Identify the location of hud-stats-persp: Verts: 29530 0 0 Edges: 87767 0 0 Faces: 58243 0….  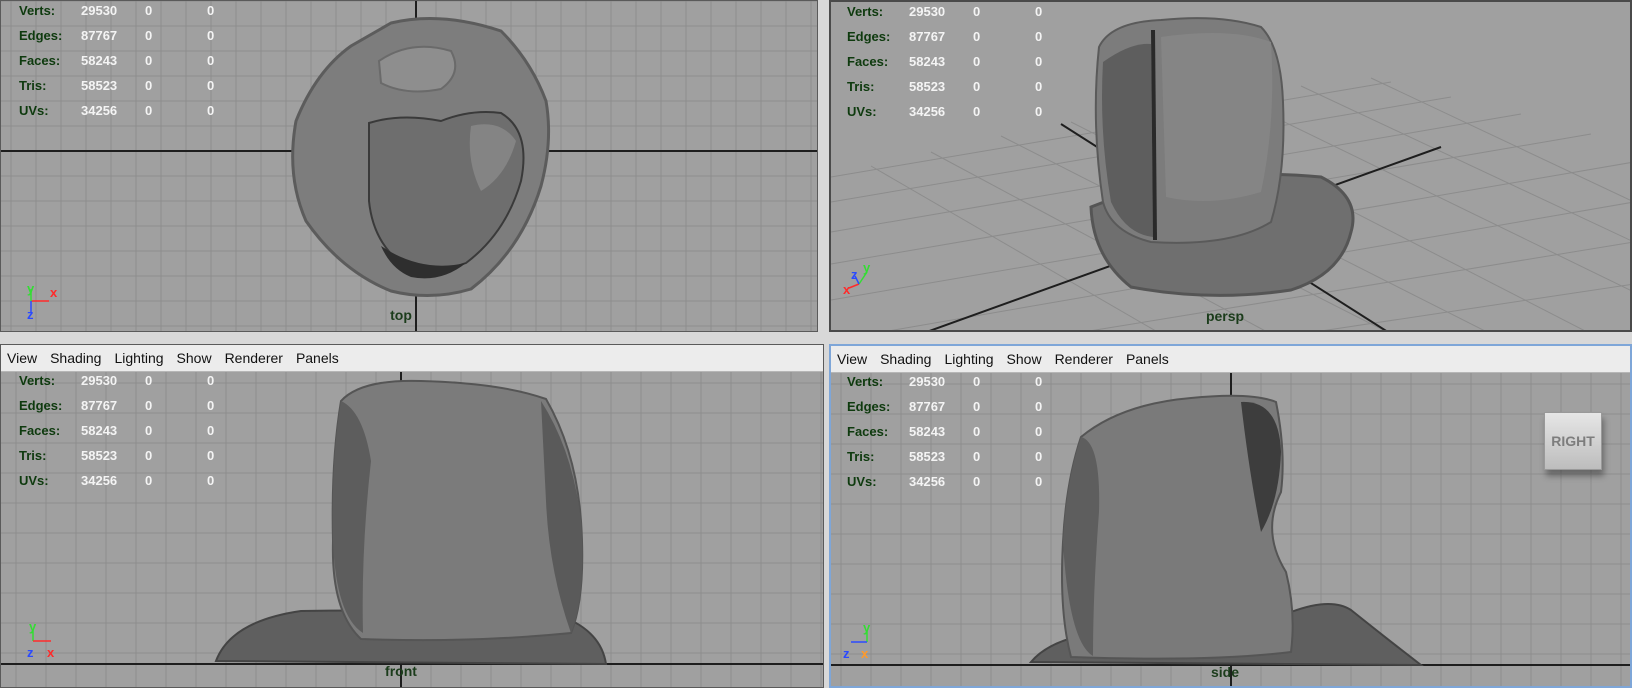
(961, 66).